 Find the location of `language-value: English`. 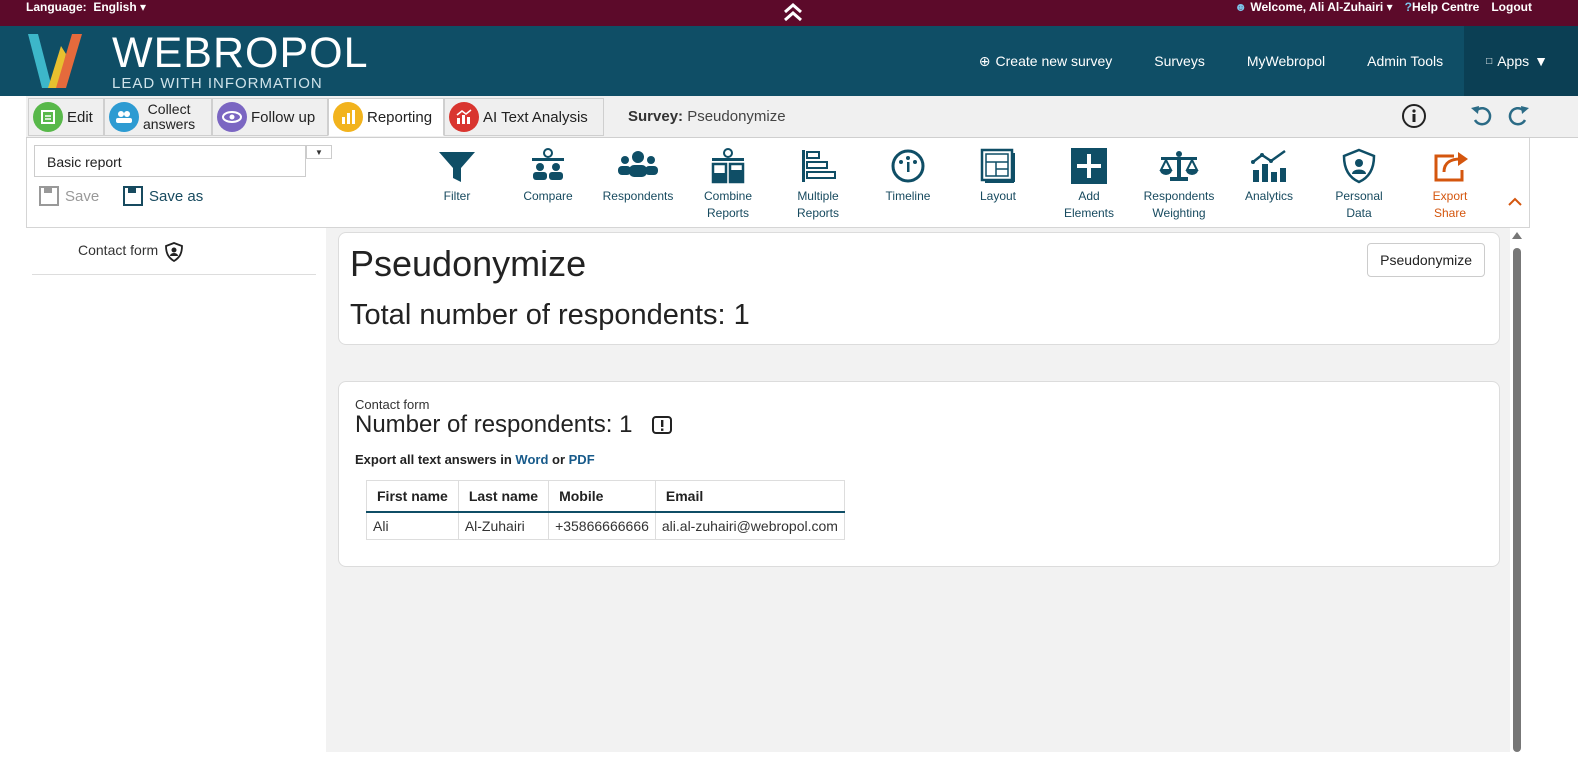

language-value: English is located at coordinates (115, 7).